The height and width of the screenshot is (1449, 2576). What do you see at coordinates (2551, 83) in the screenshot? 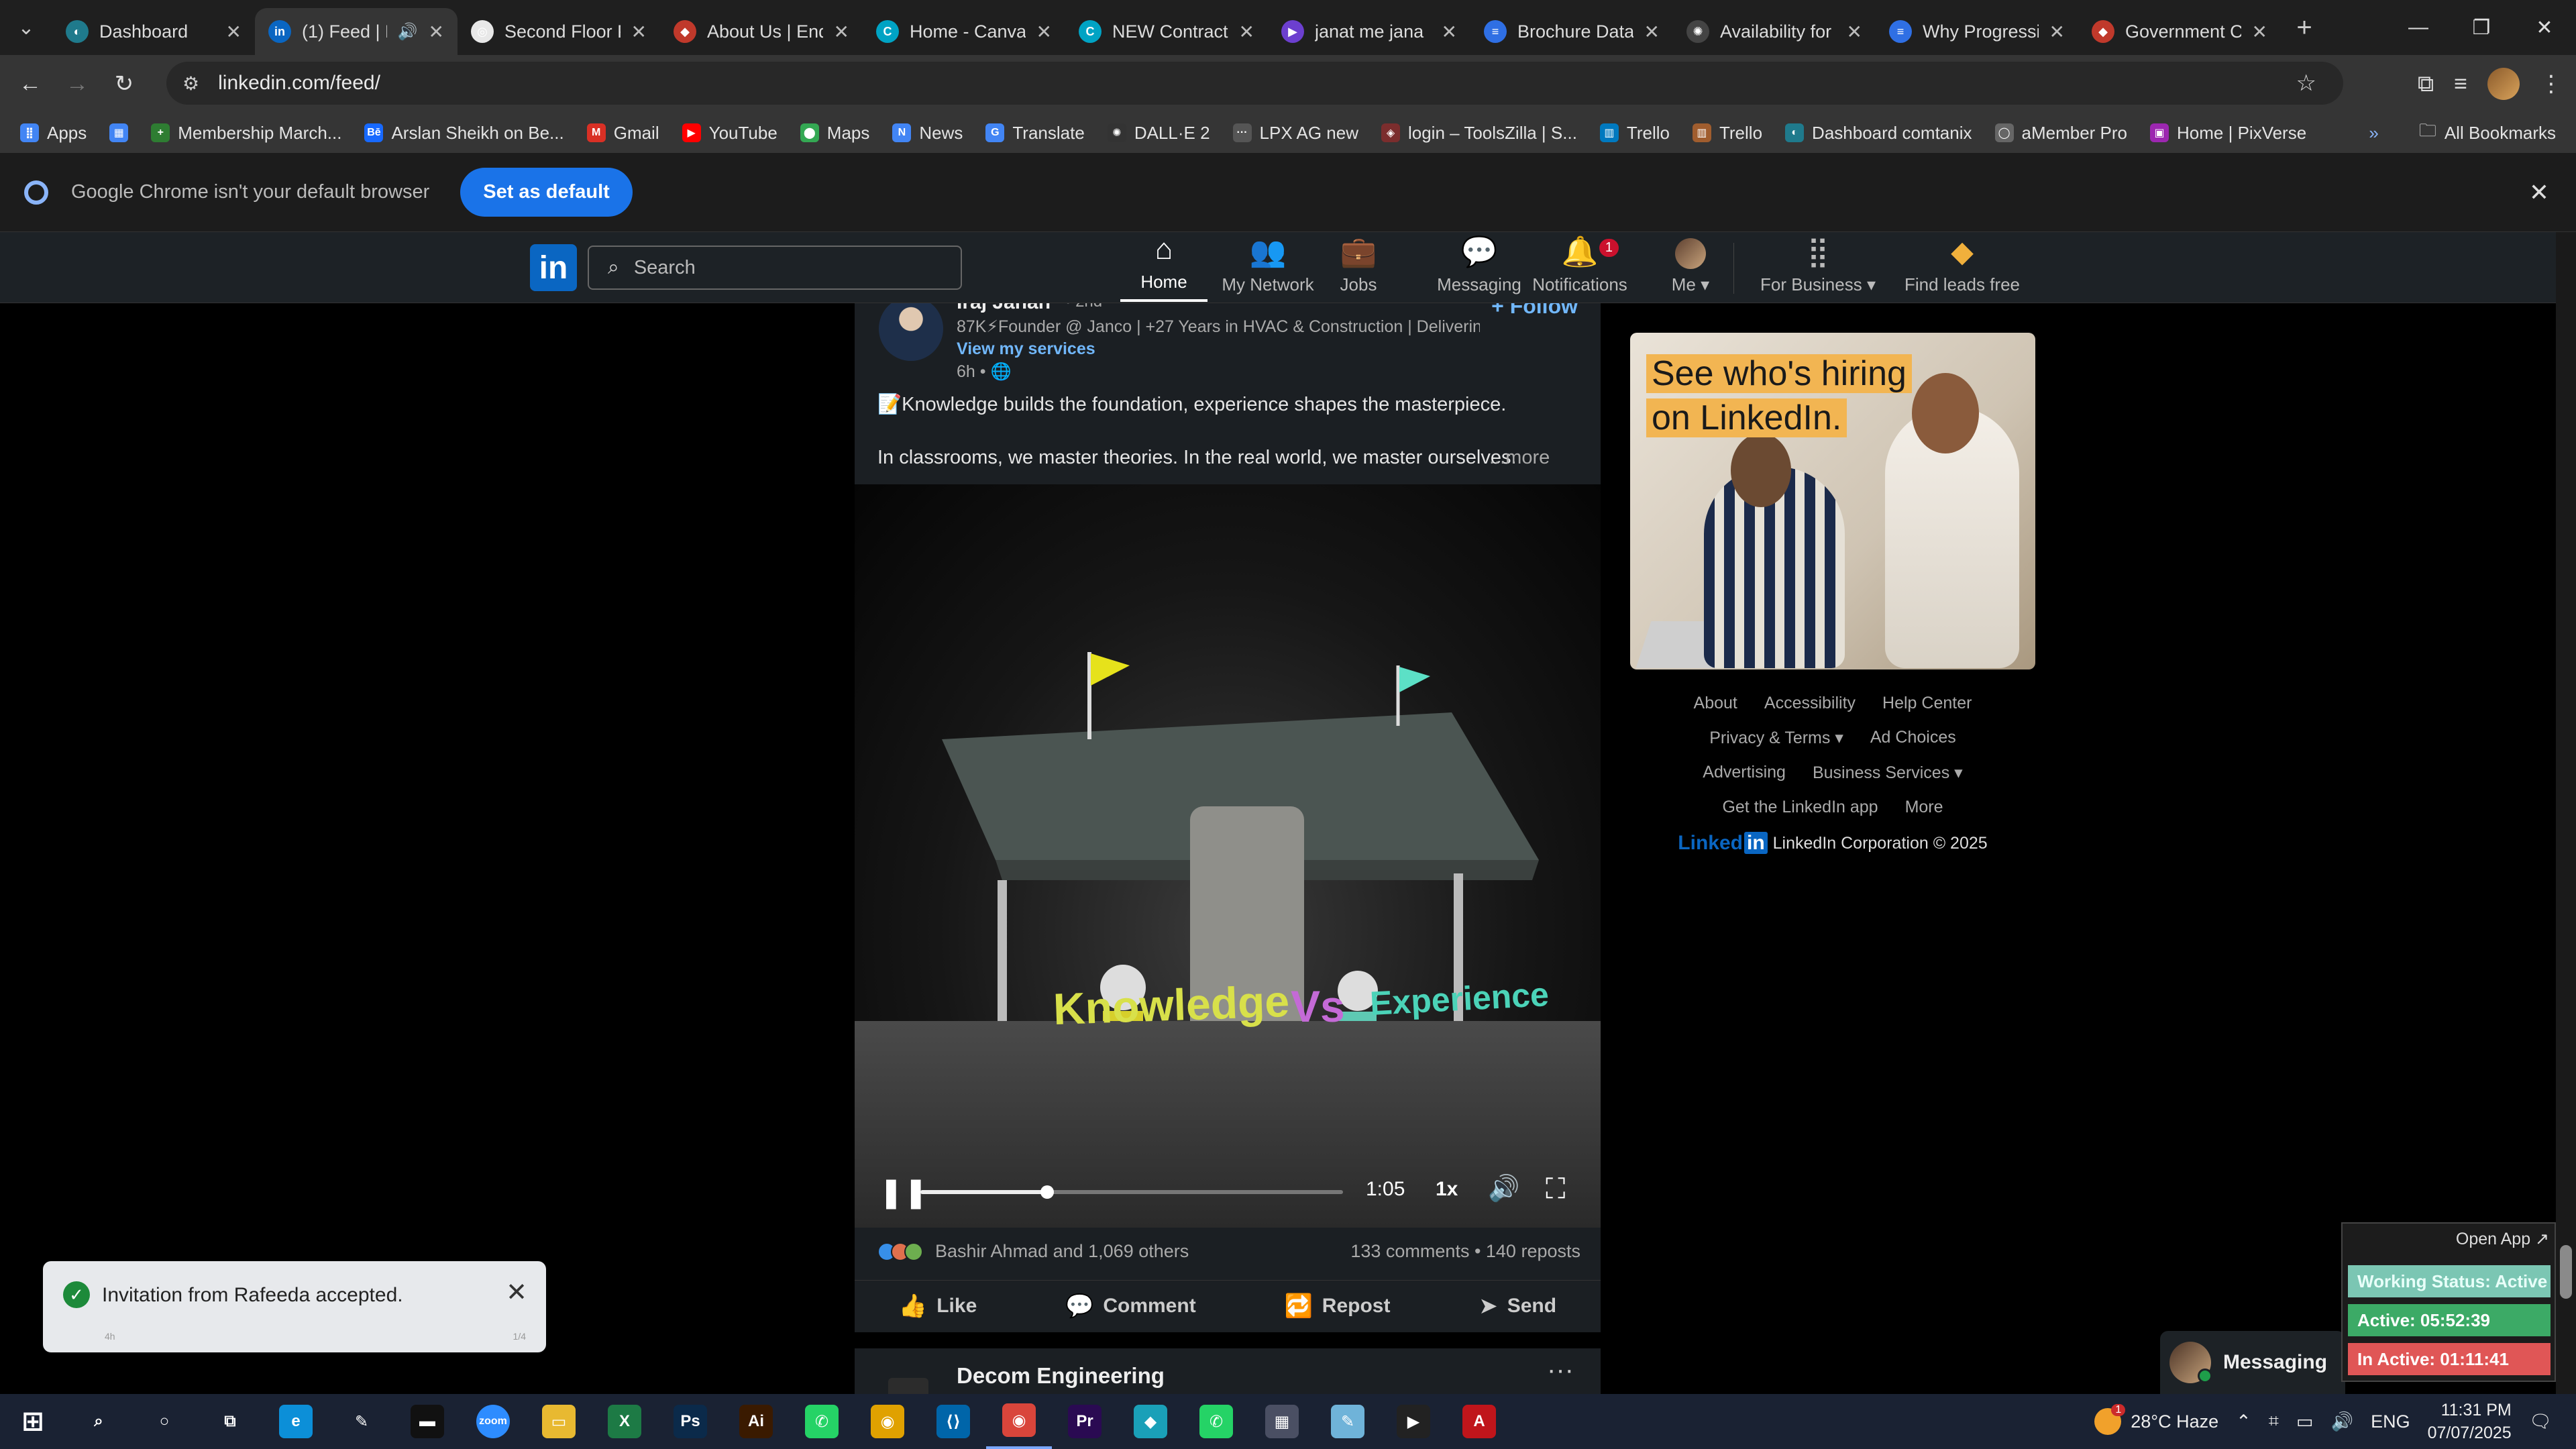
I see `chrome-menu-icon: ⋮` at bounding box center [2551, 83].